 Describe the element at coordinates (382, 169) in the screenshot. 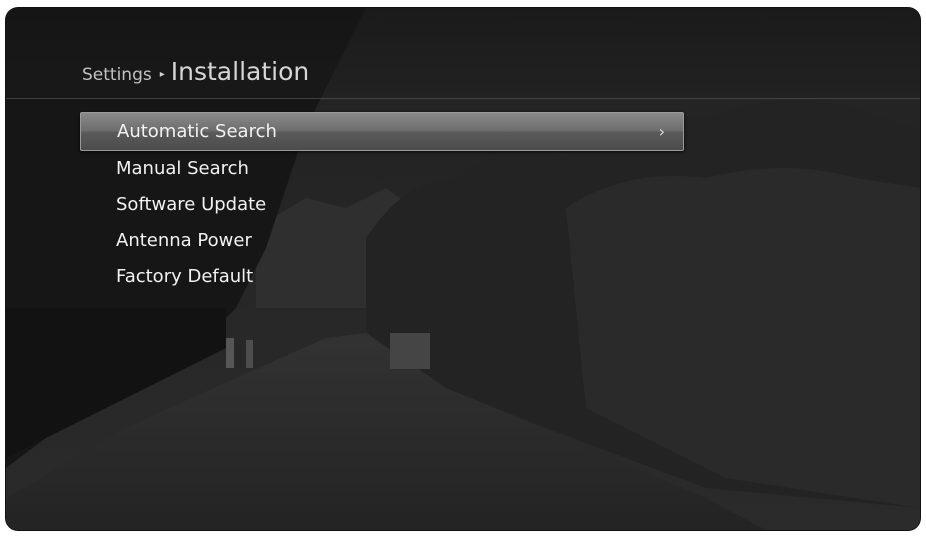

I see `menu-item-manual-search: Manual Search` at that location.